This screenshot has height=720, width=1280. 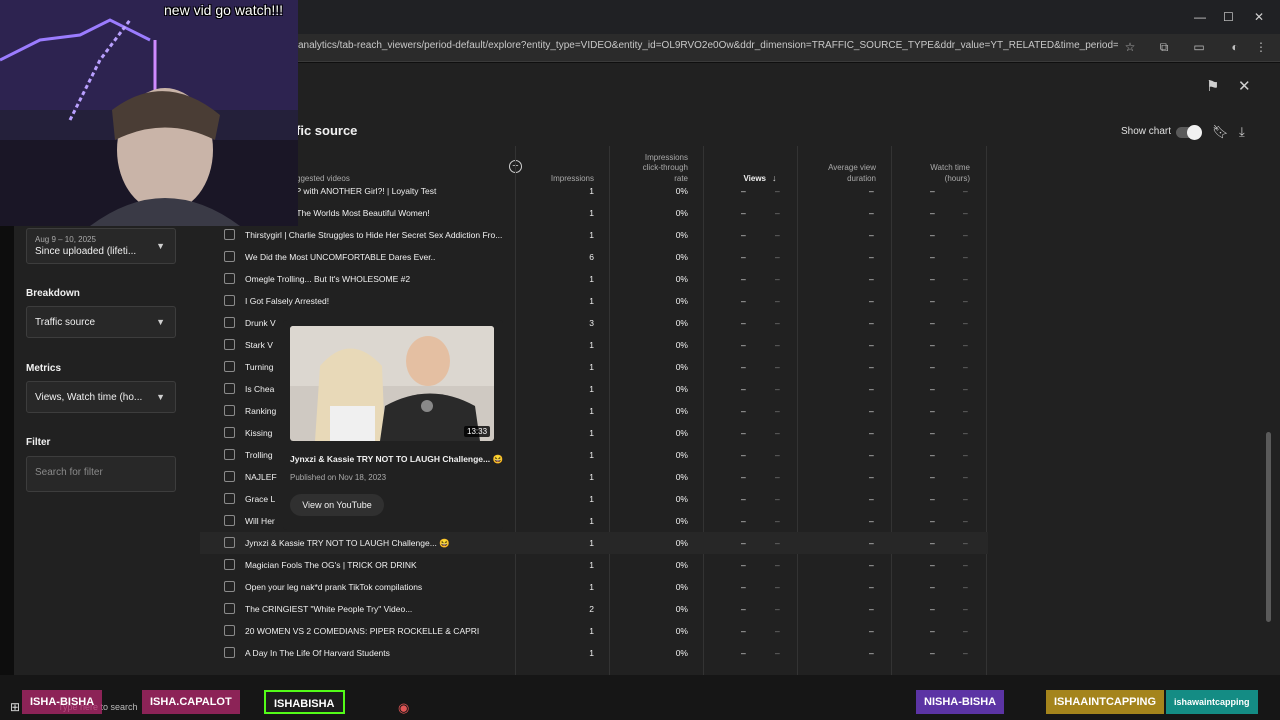 I want to click on row-video-title: Omegle Trolling... But It's WHOLESOME #2, so click(x=376, y=279).